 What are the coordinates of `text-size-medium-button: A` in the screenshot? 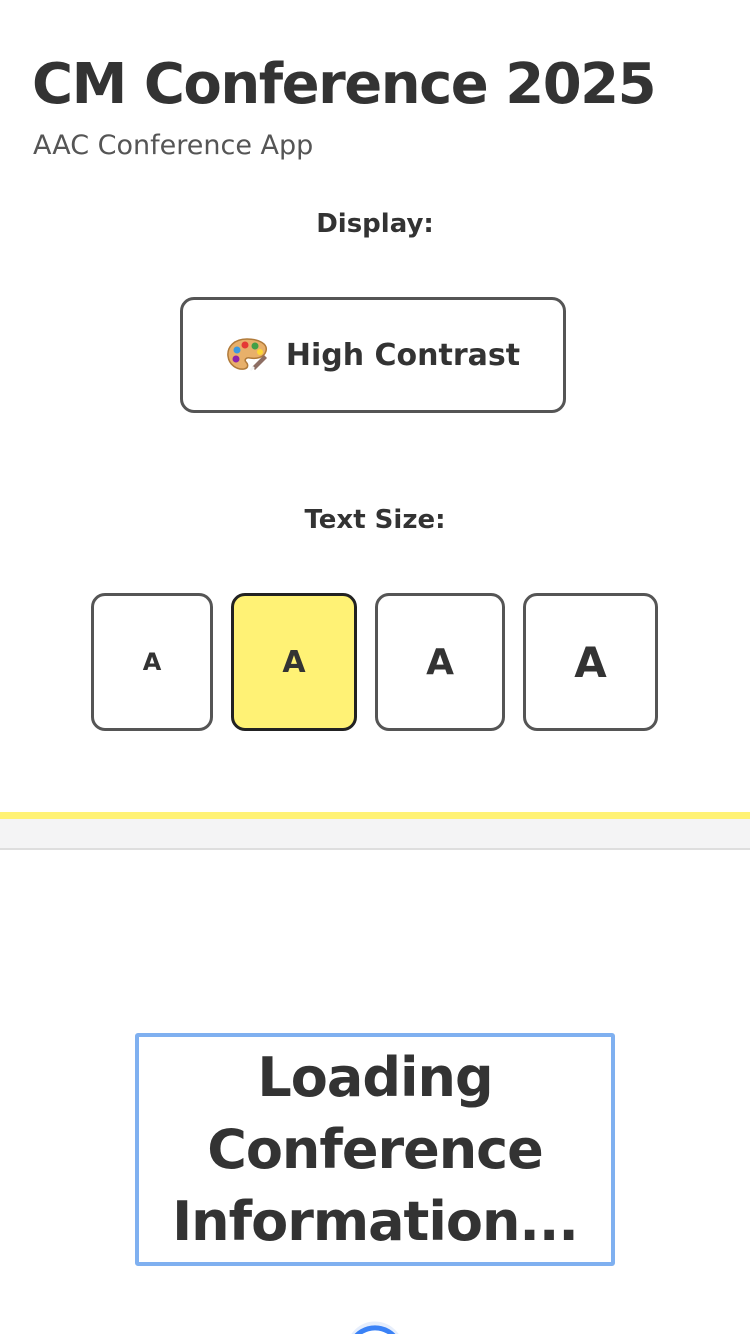 It's located at (440, 662).